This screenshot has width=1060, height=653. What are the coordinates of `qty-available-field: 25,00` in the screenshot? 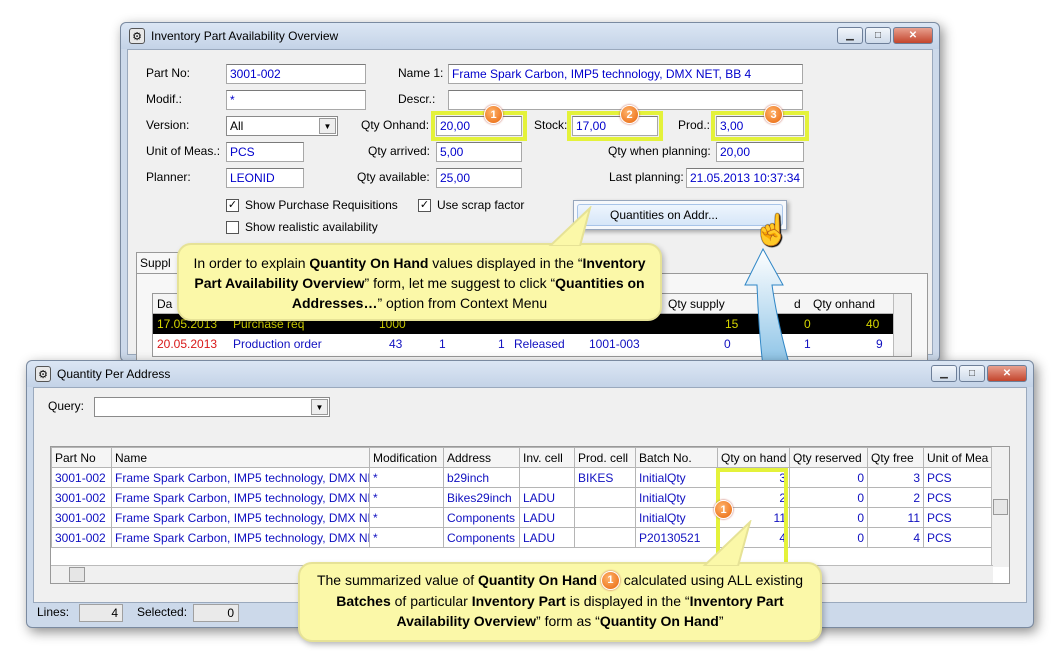 It's located at (479, 178).